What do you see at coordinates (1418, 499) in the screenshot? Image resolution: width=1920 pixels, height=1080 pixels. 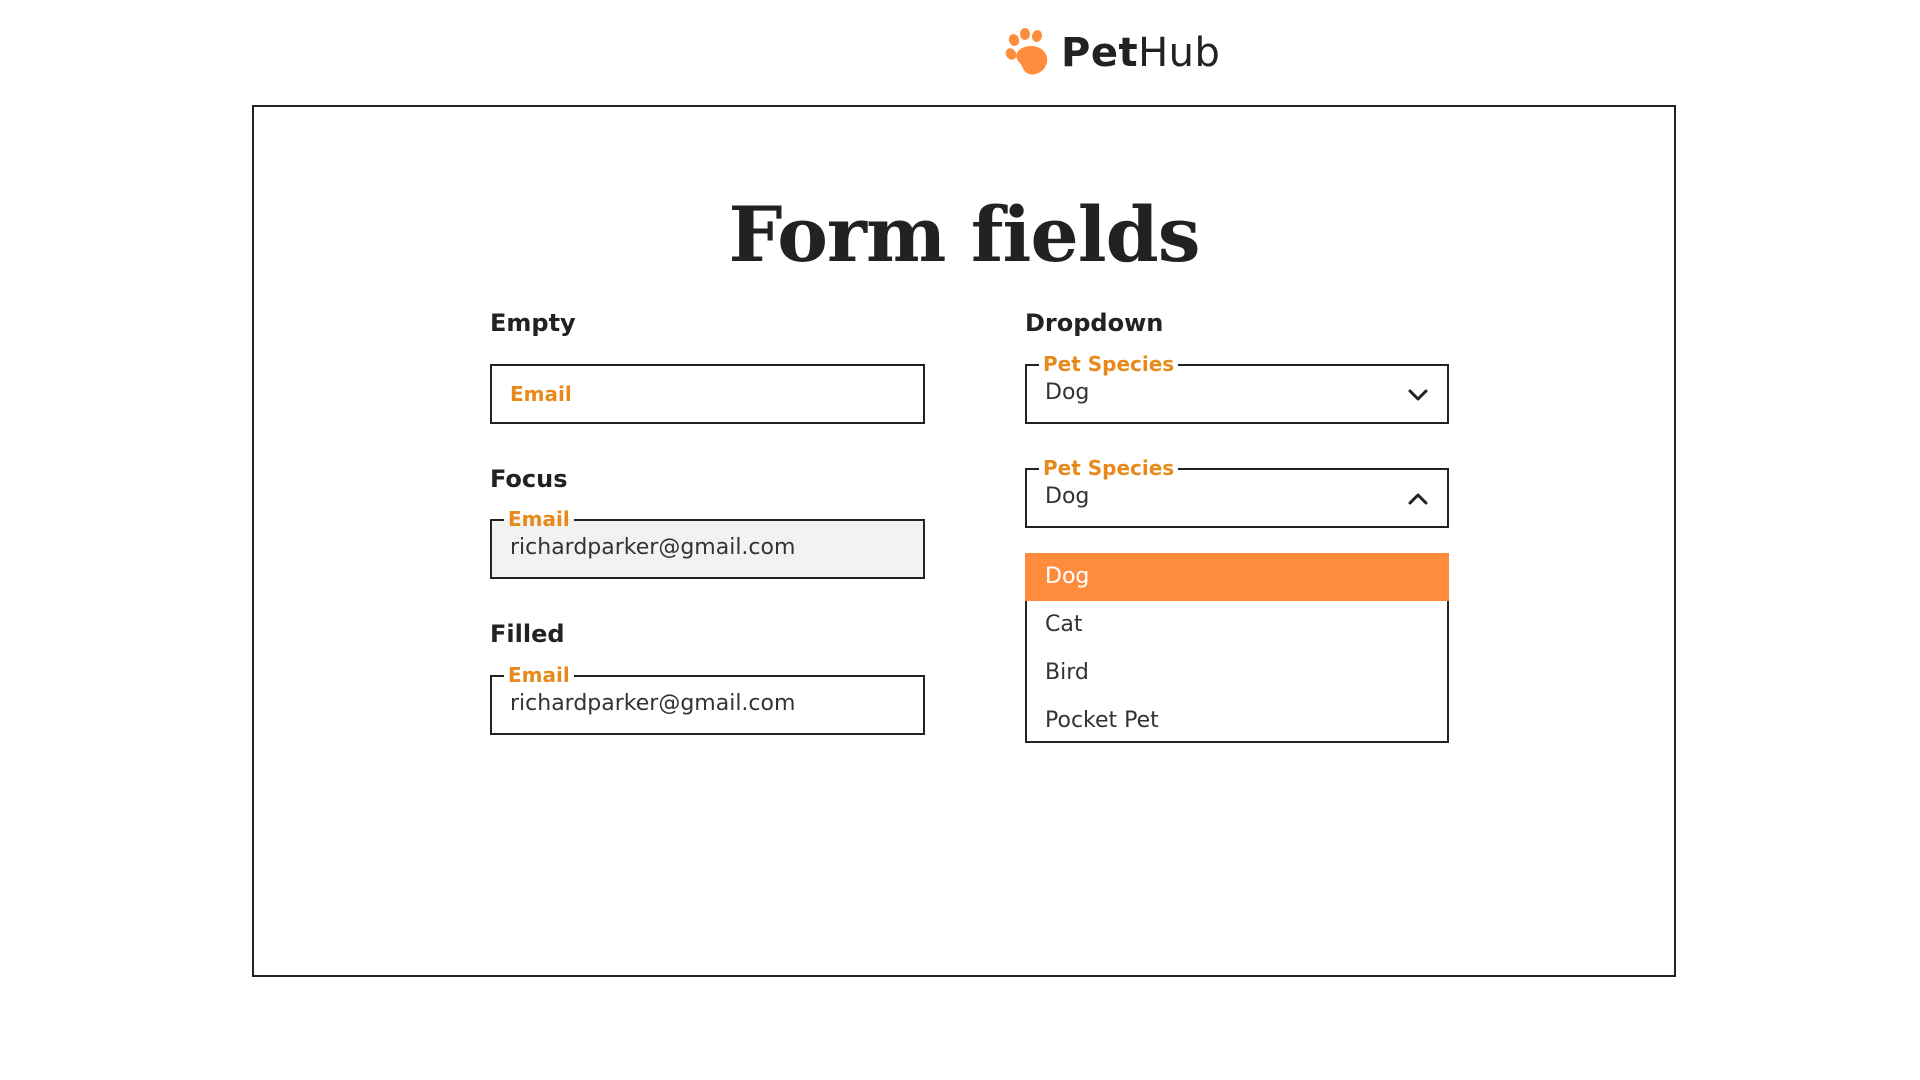 I see `chevron-up-icon` at bounding box center [1418, 499].